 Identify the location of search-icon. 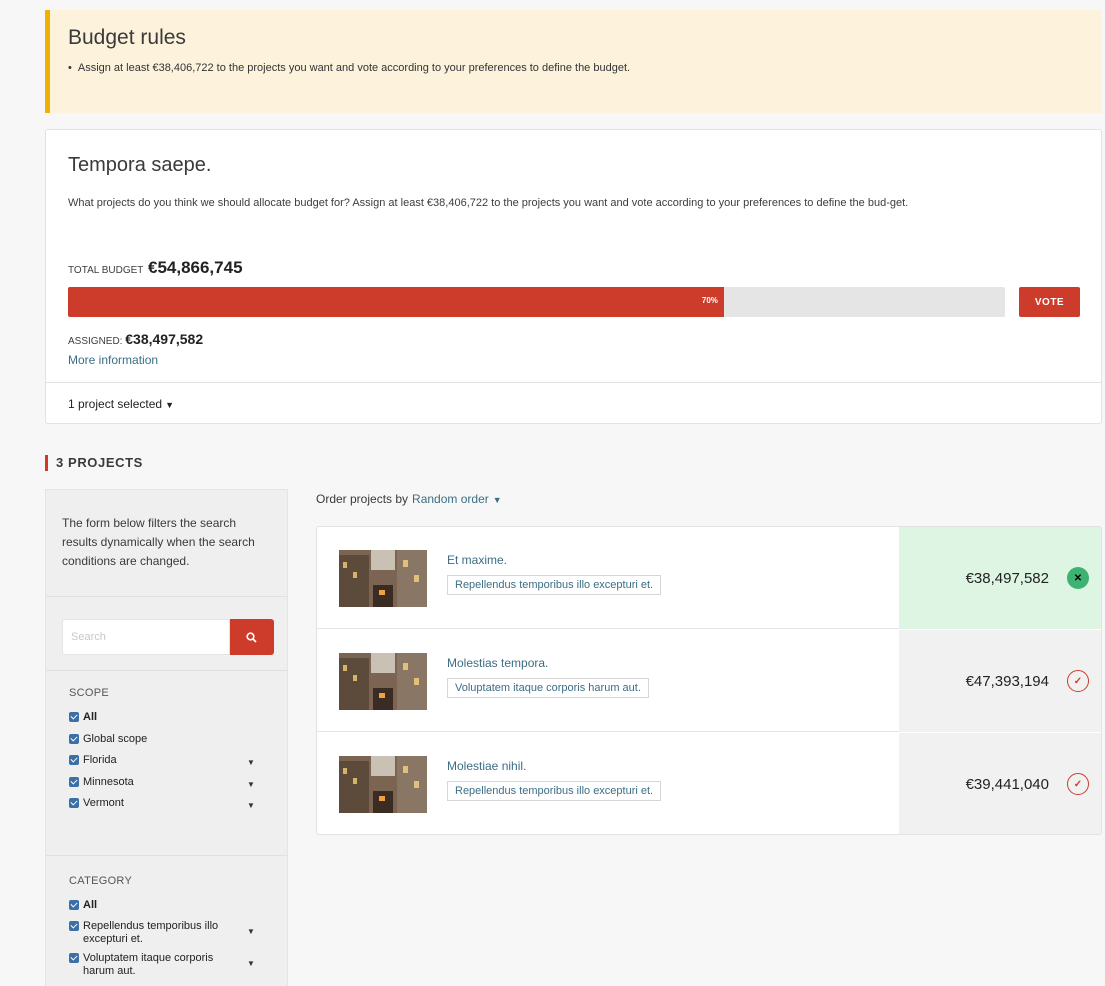
(251, 637).